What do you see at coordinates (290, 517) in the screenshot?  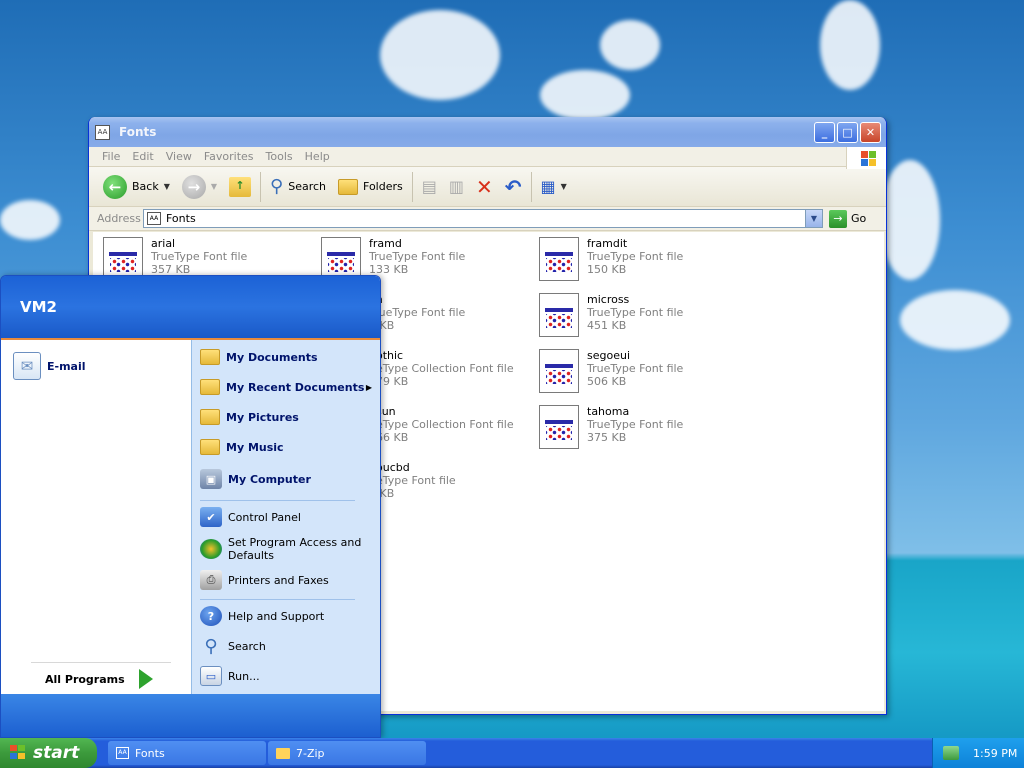 I see `start-control-panel: ✔ Control Panel` at bounding box center [290, 517].